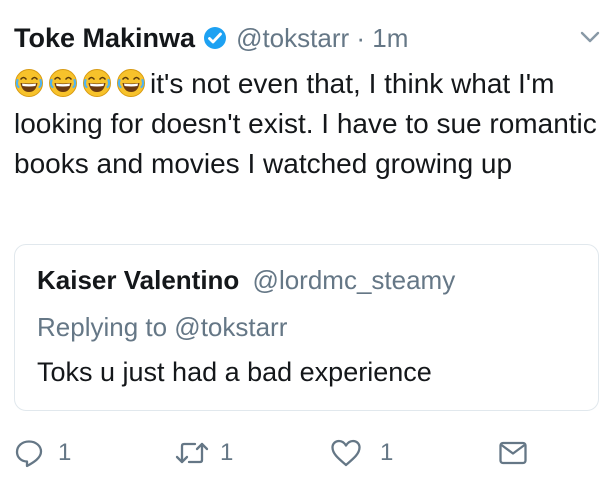 Image resolution: width=615 pixels, height=487 pixels. I want to click on tweet-header: Toke Makinwa @tokstarr · 1m, so click(307, 38).